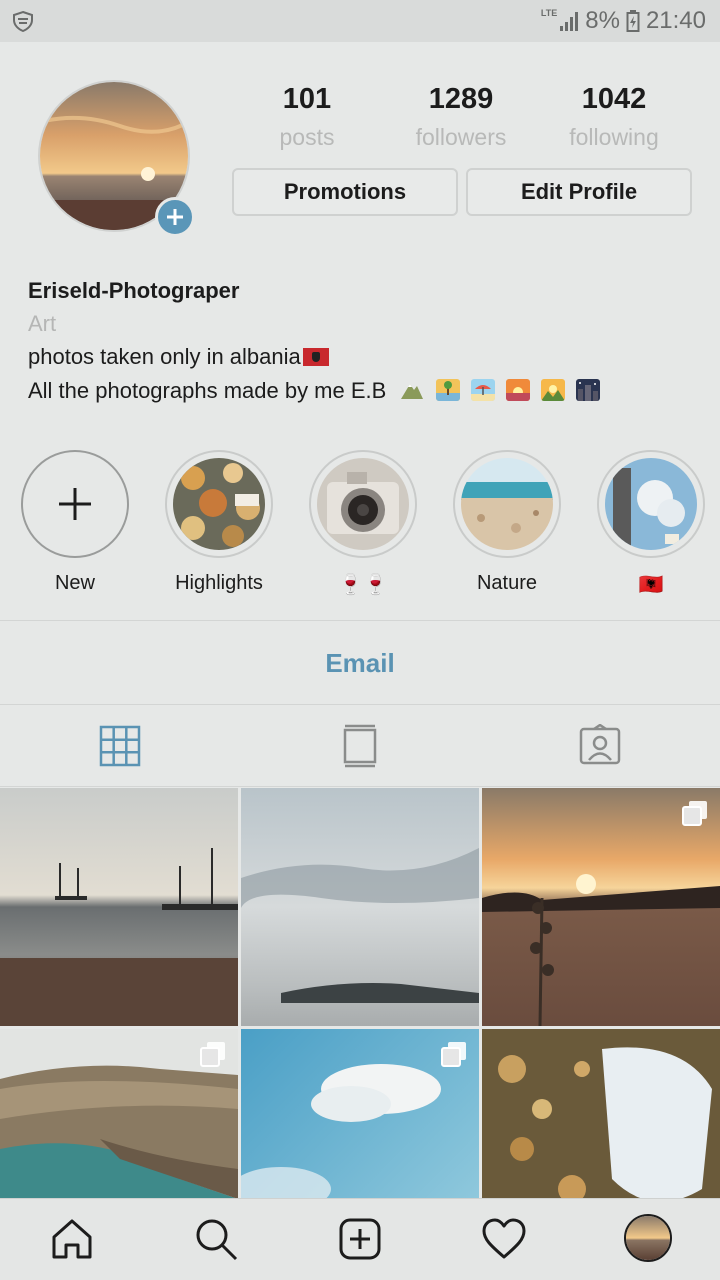  I want to click on promotions-button: Promotions, so click(345, 192).